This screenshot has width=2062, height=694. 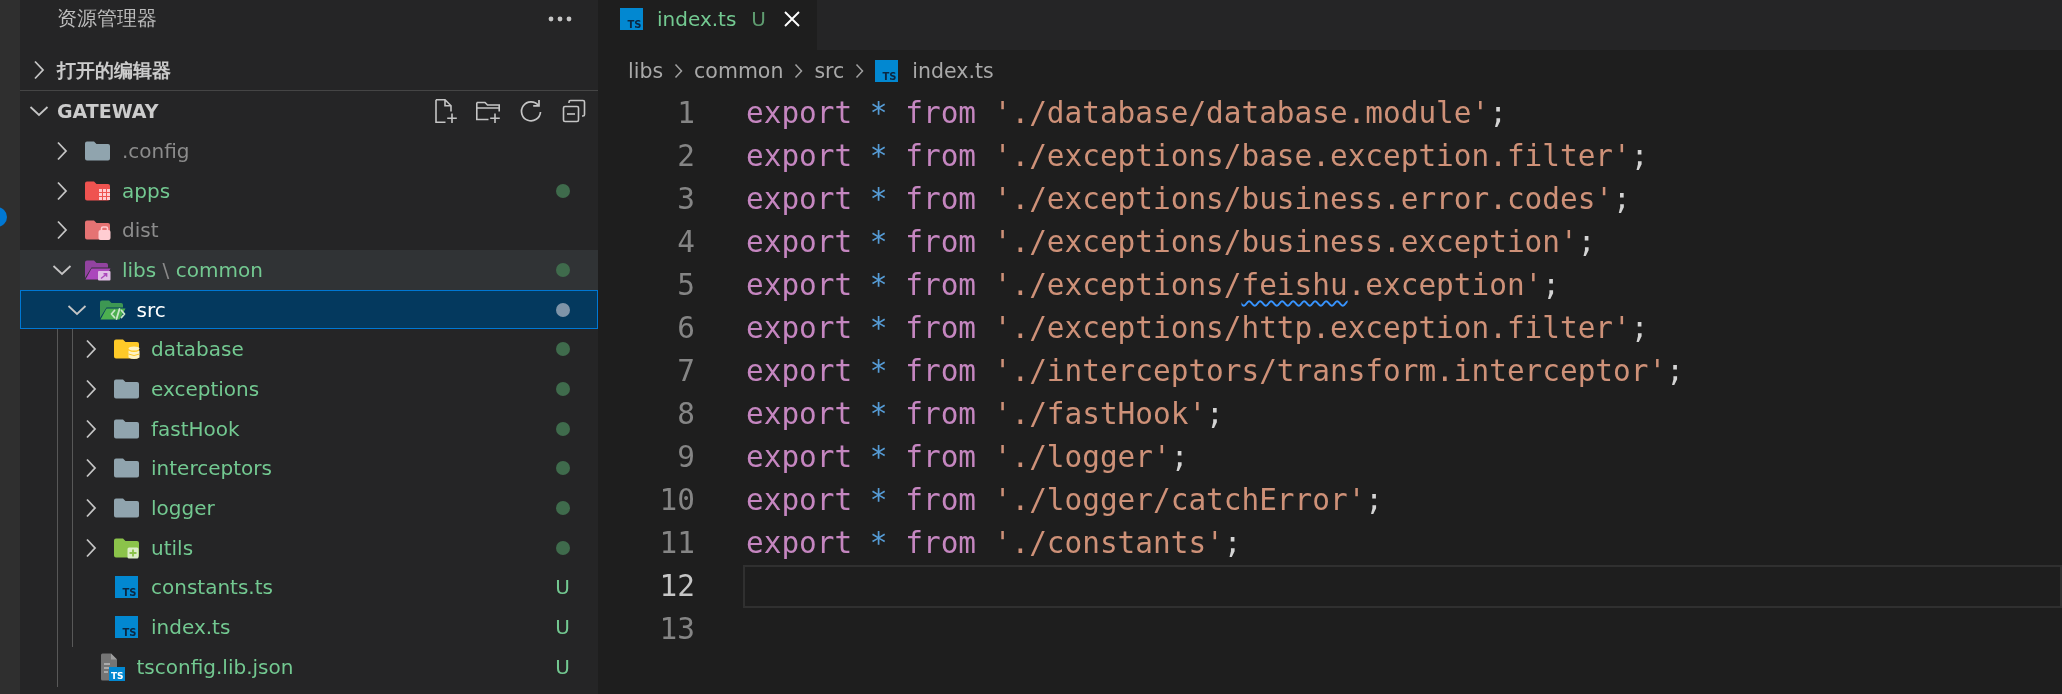 What do you see at coordinates (100, 70) in the screenshot?
I see `section-header: 打开的编辑器` at bounding box center [100, 70].